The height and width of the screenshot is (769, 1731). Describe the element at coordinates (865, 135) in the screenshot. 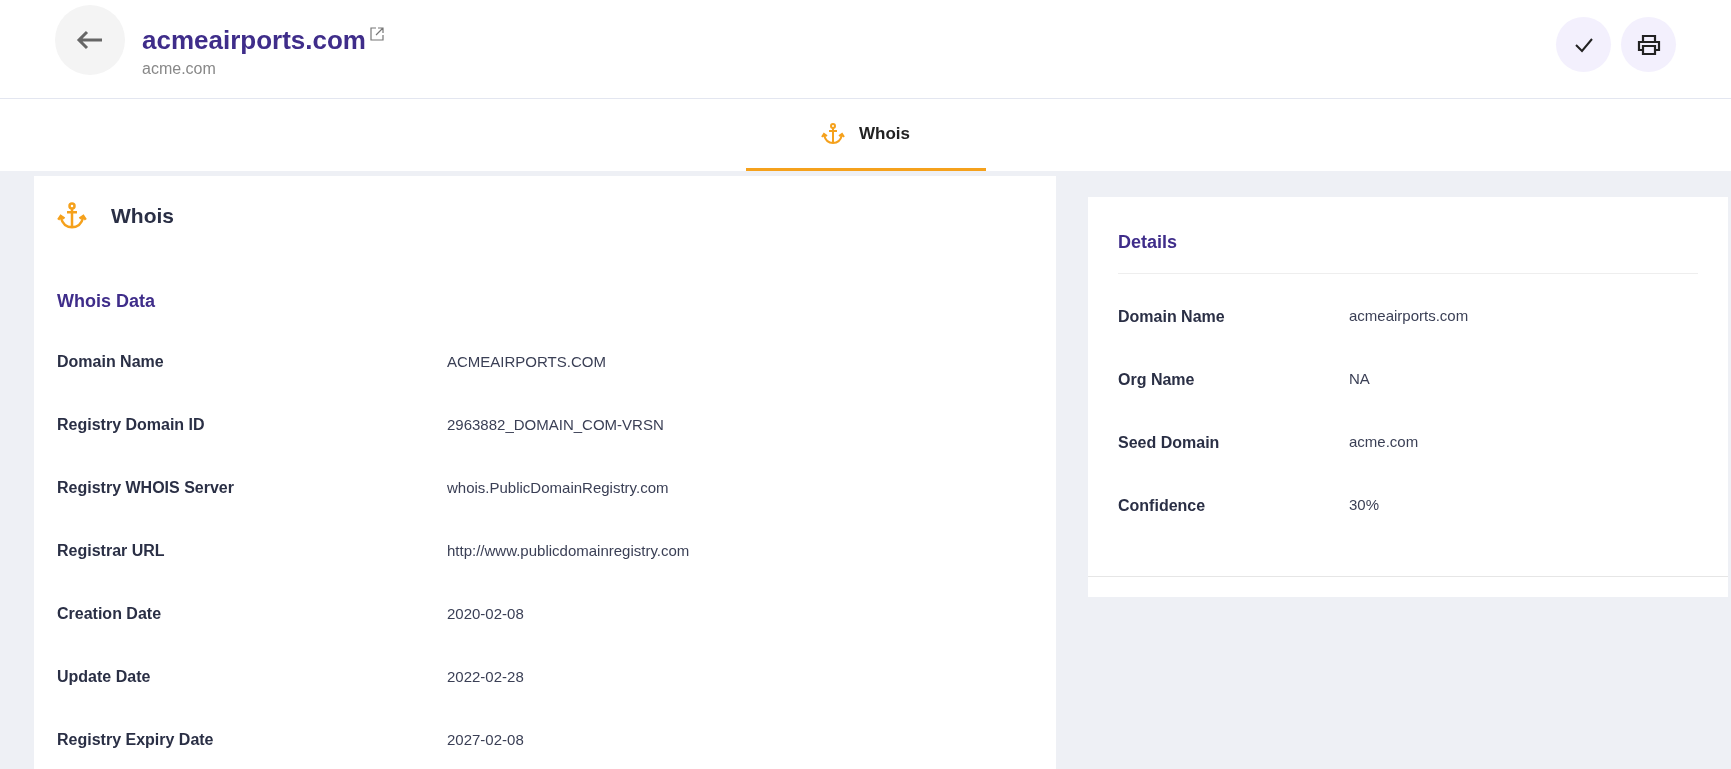

I see `whois-tab: Whois` at that location.